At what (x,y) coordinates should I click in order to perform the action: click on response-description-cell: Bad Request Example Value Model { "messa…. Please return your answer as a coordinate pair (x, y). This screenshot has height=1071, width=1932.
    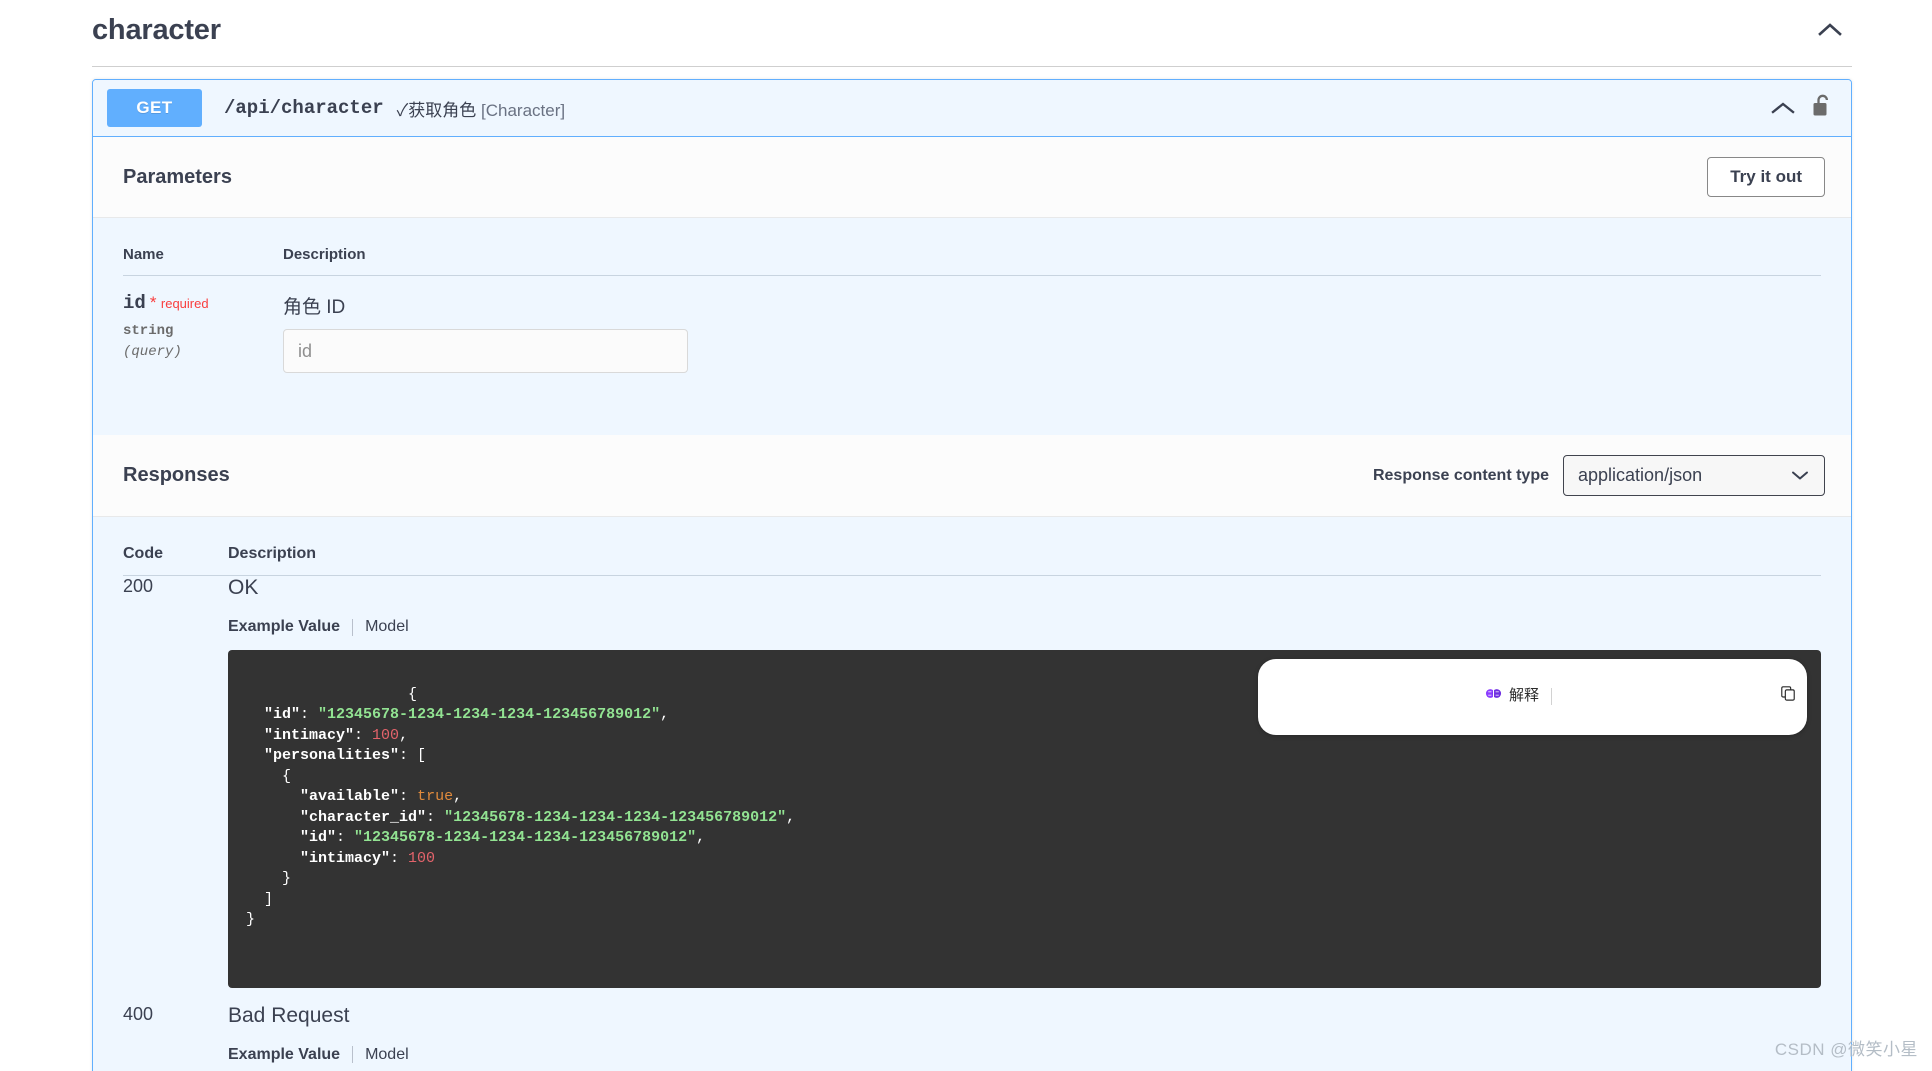
    Looking at the image, I should click on (1024, 1037).